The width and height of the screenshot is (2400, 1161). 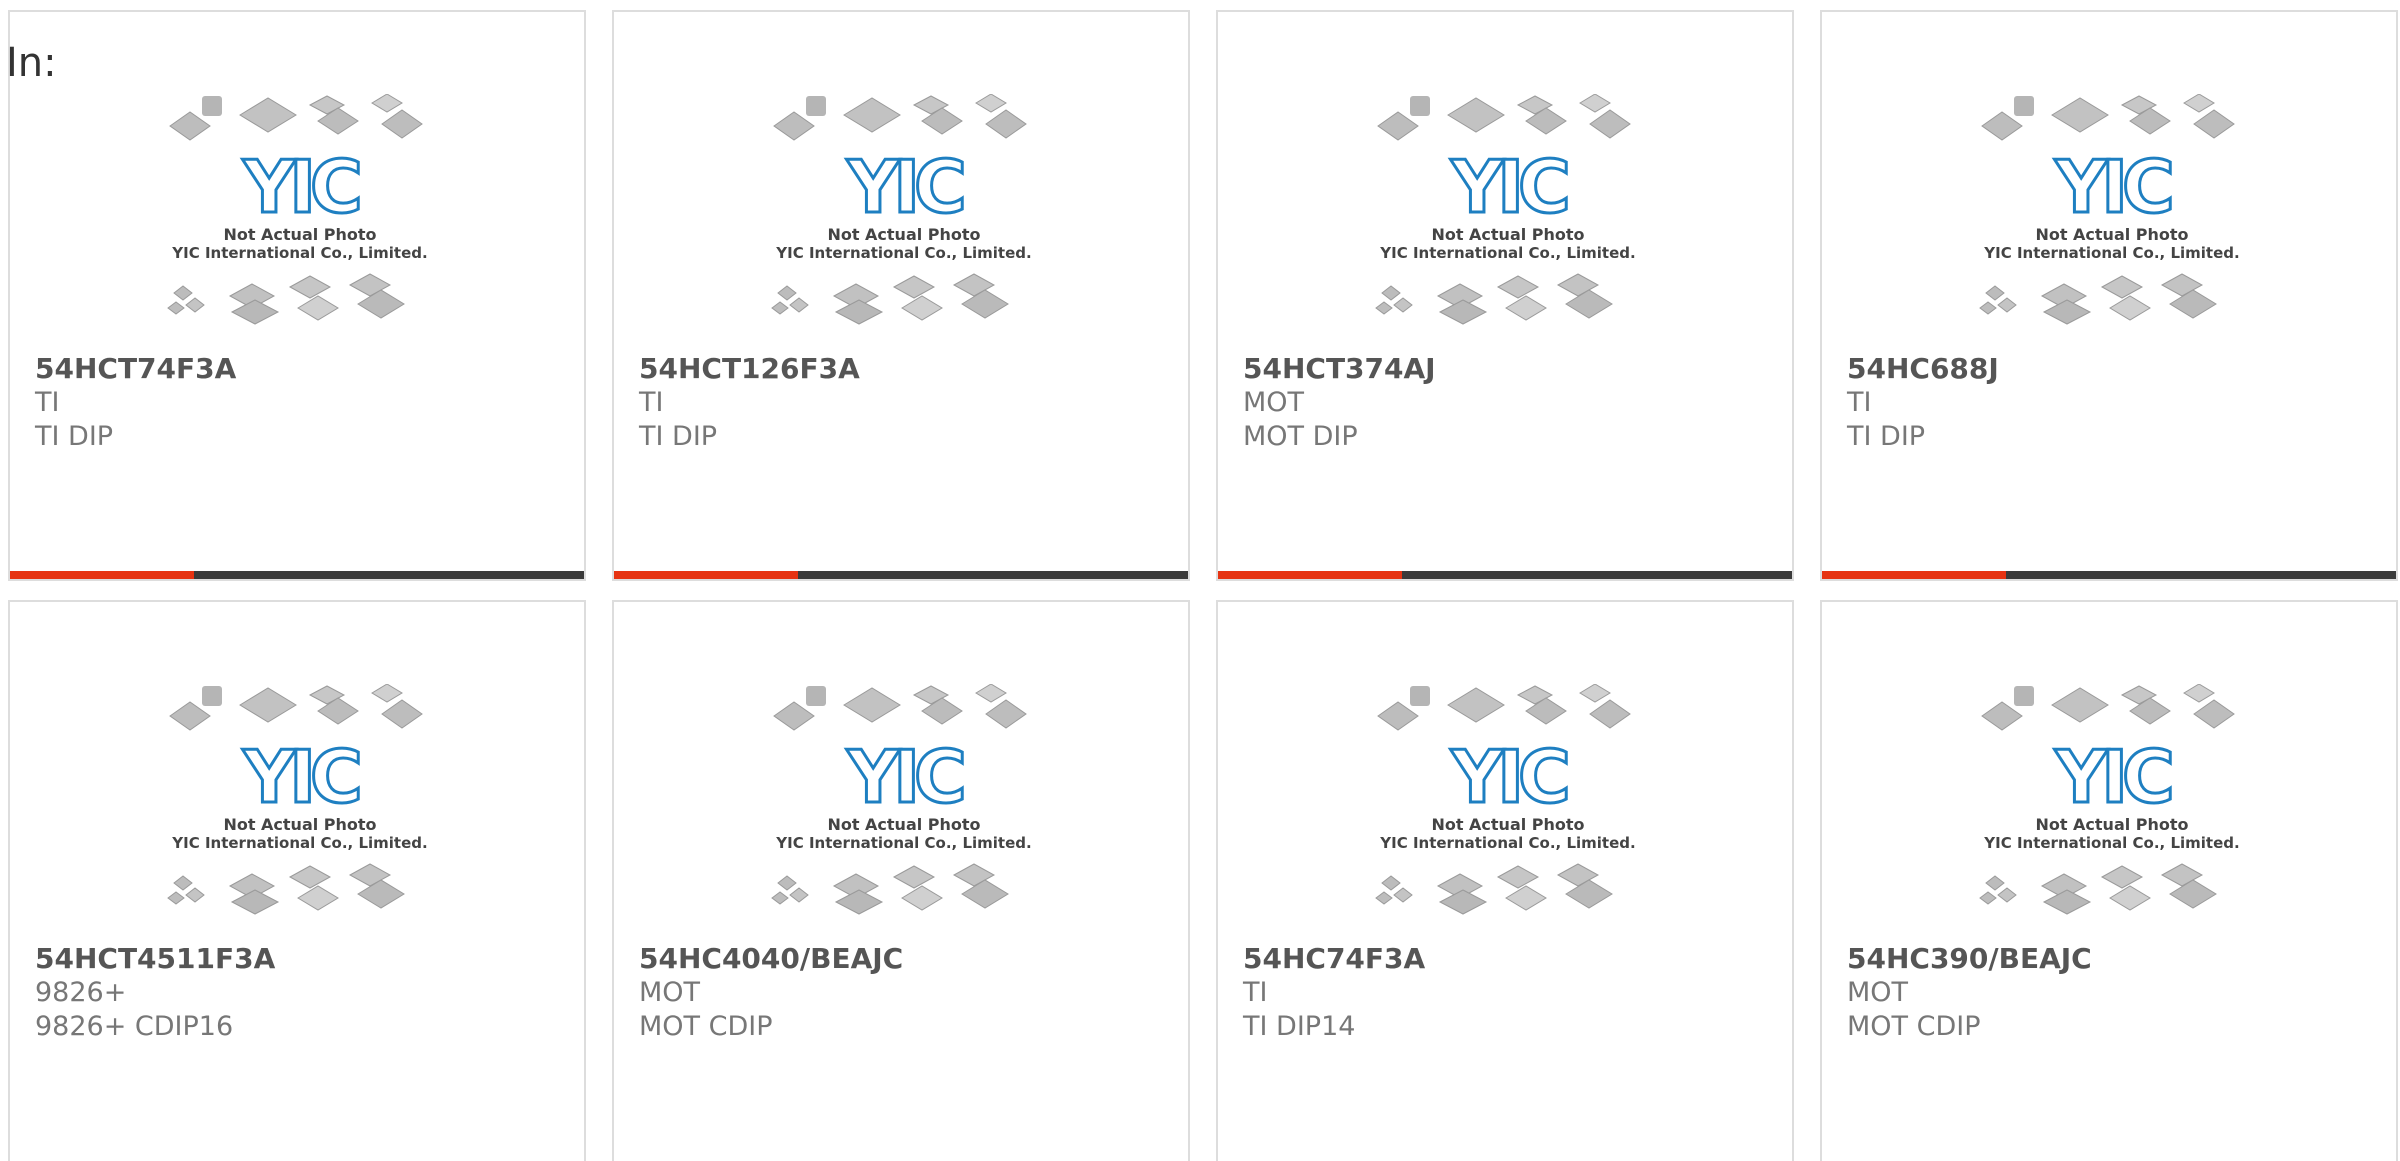 What do you see at coordinates (2116, 959) in the screenshot?
I see `part-number: 54HC390/BEAJC` at bounding box center [2116, 959].